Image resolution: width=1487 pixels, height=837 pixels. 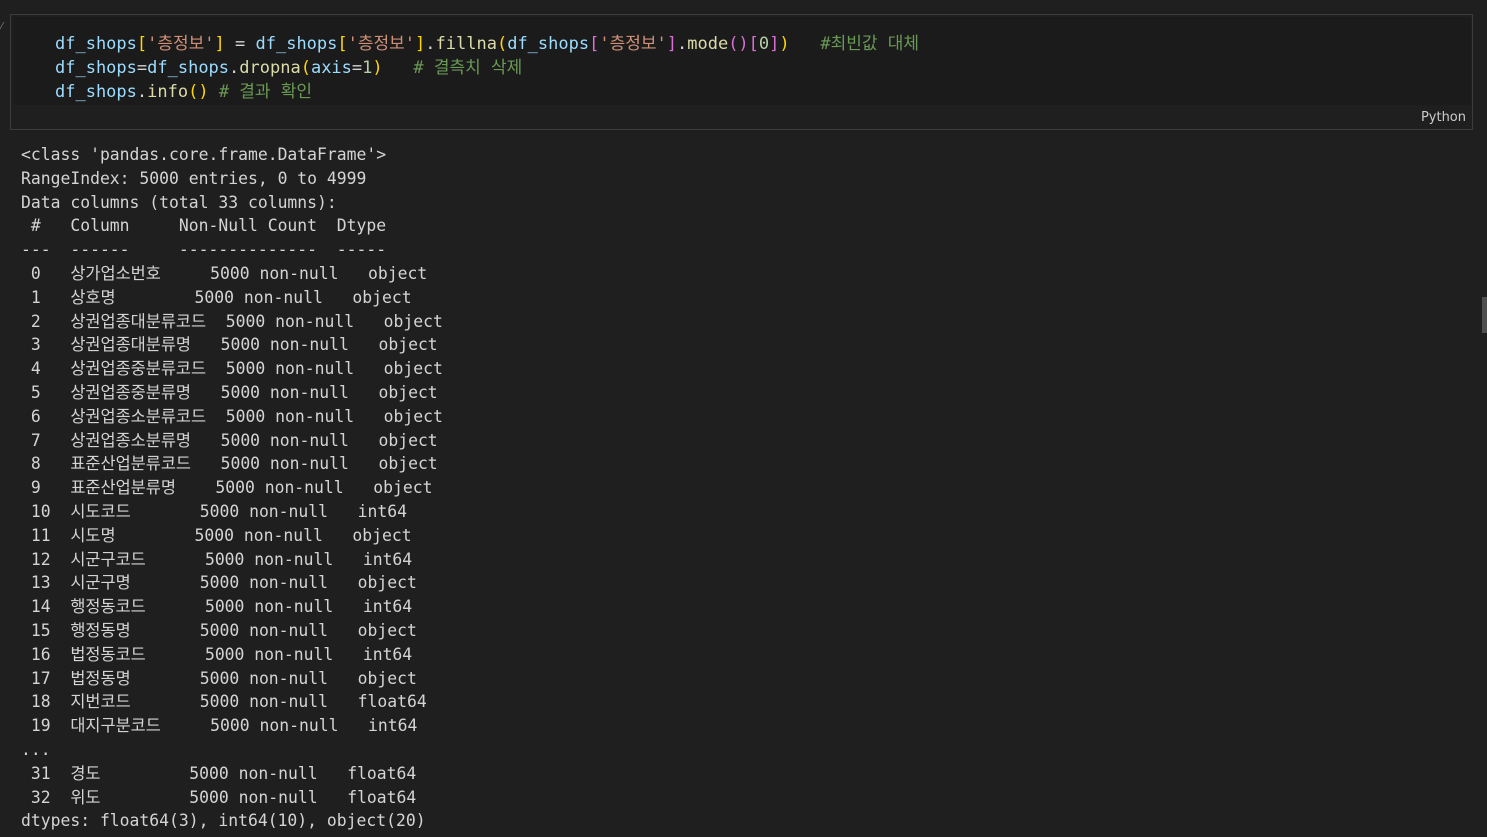 What do you see at coordinates (452, 68) in the screenshot?
I see `code-token: # 결측치 삭제` at bounding box center [452, 68].